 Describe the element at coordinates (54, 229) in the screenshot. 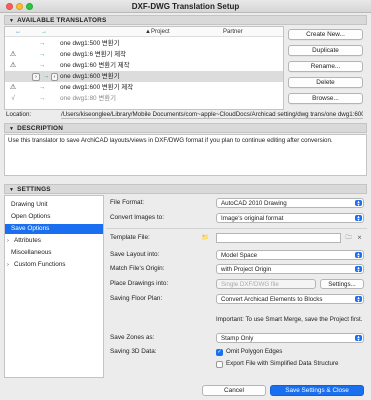

I see `nav-save-options: Save Options` at that location.